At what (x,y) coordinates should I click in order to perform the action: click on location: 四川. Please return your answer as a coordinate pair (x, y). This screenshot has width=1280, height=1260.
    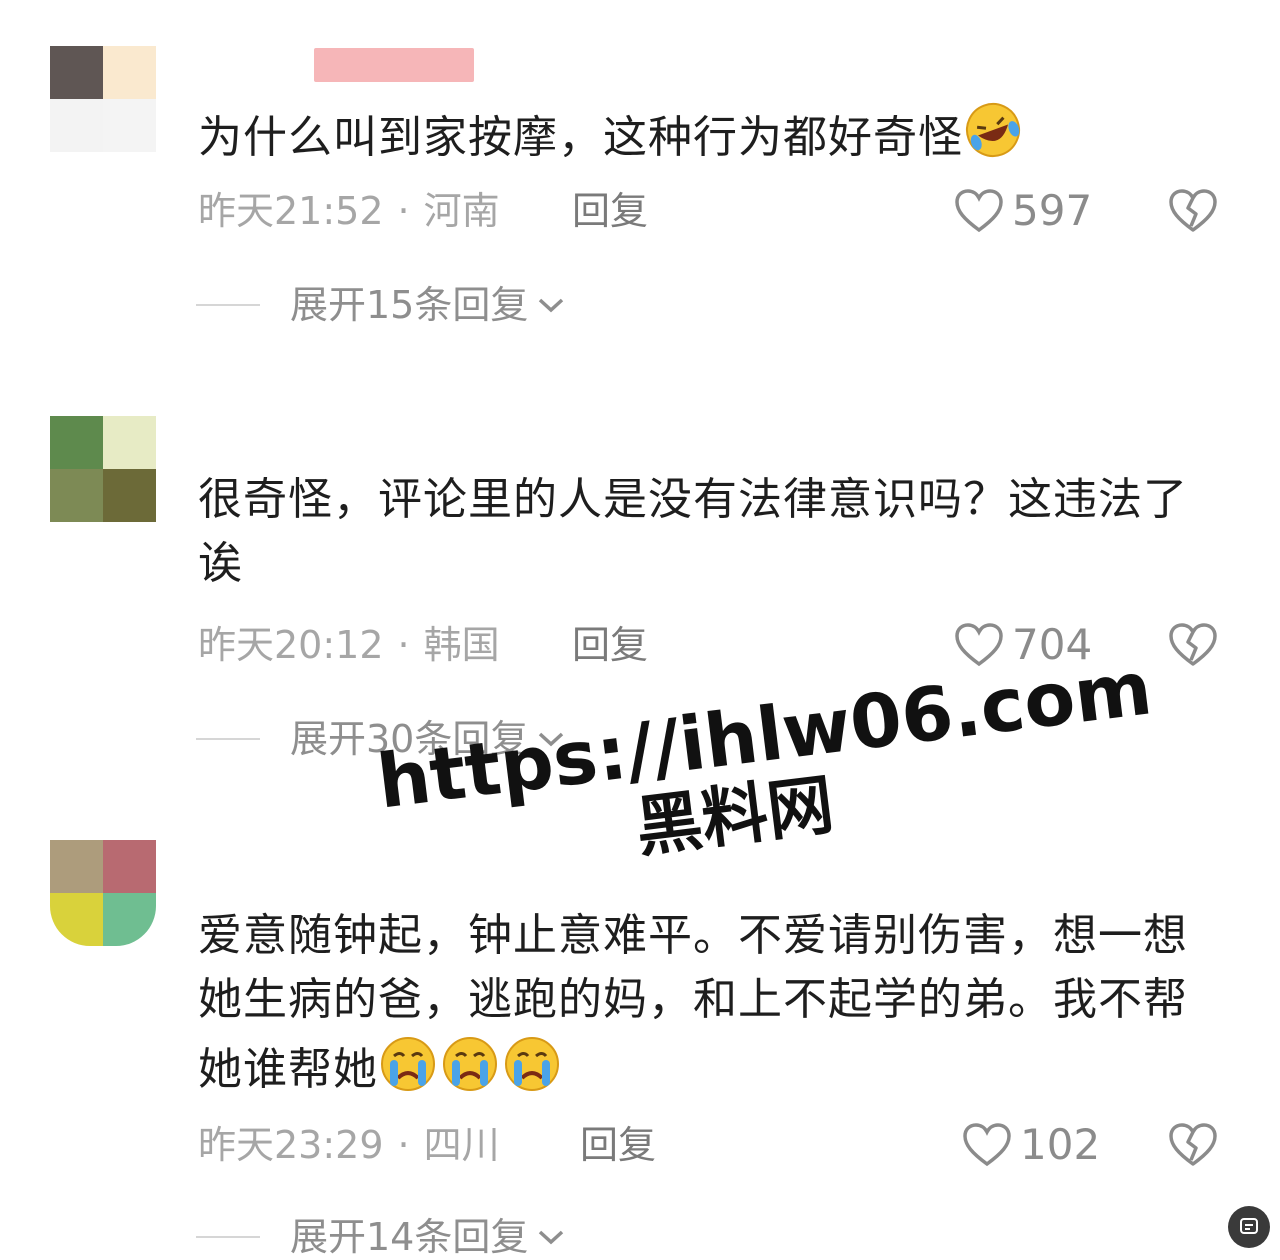
    Looking at the image, I should click on (461, 1145).